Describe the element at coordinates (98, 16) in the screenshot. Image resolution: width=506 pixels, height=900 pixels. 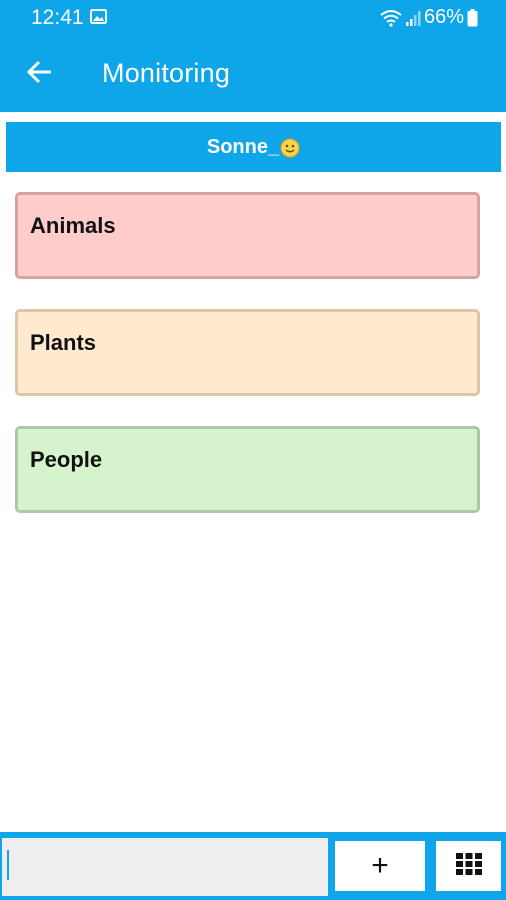
I see `gallery-icon` at that location.